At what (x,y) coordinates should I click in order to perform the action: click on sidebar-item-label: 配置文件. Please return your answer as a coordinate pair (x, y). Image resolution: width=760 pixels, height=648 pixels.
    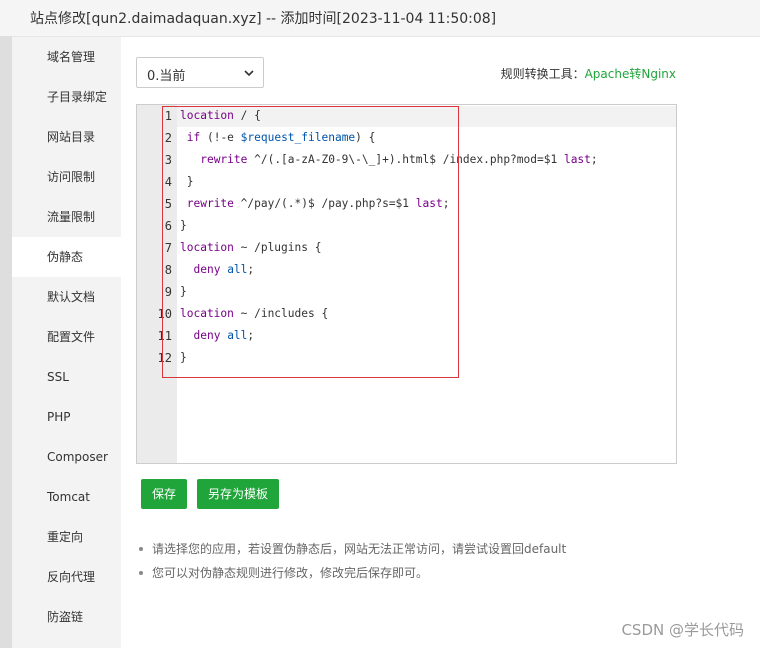
    Looking at the image, I should click on (71, 337).